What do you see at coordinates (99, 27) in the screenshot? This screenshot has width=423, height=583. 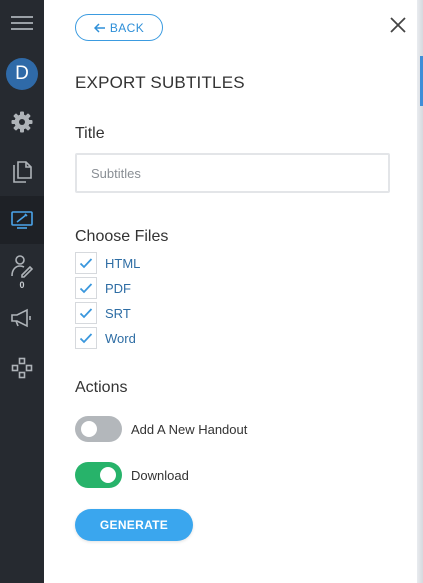 I see `arrow-left-icon` at bounding box center [99, 27].